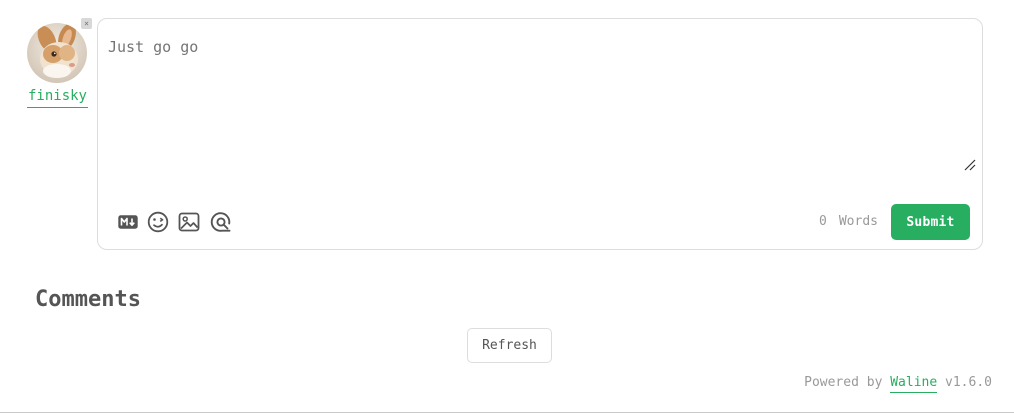 The width and height of the screenshot is (1014, 413). Describe the element at coordinates (88, 299) in the screenshot. I see `comments-title: Comments` at that location.